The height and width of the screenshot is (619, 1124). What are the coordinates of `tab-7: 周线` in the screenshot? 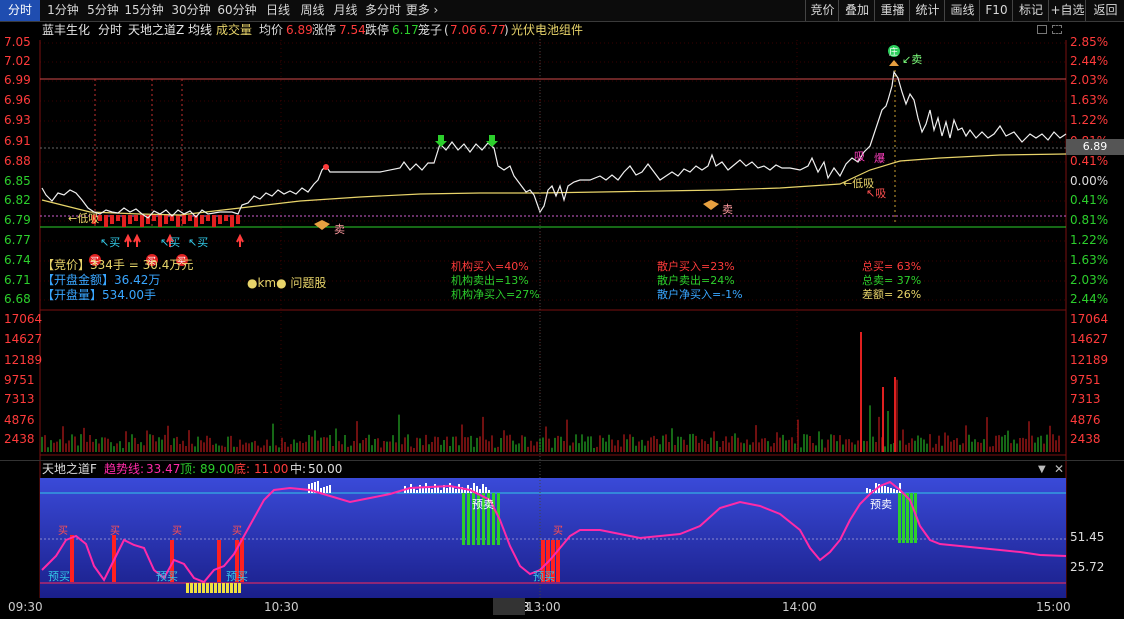 It's located at (312, 10).